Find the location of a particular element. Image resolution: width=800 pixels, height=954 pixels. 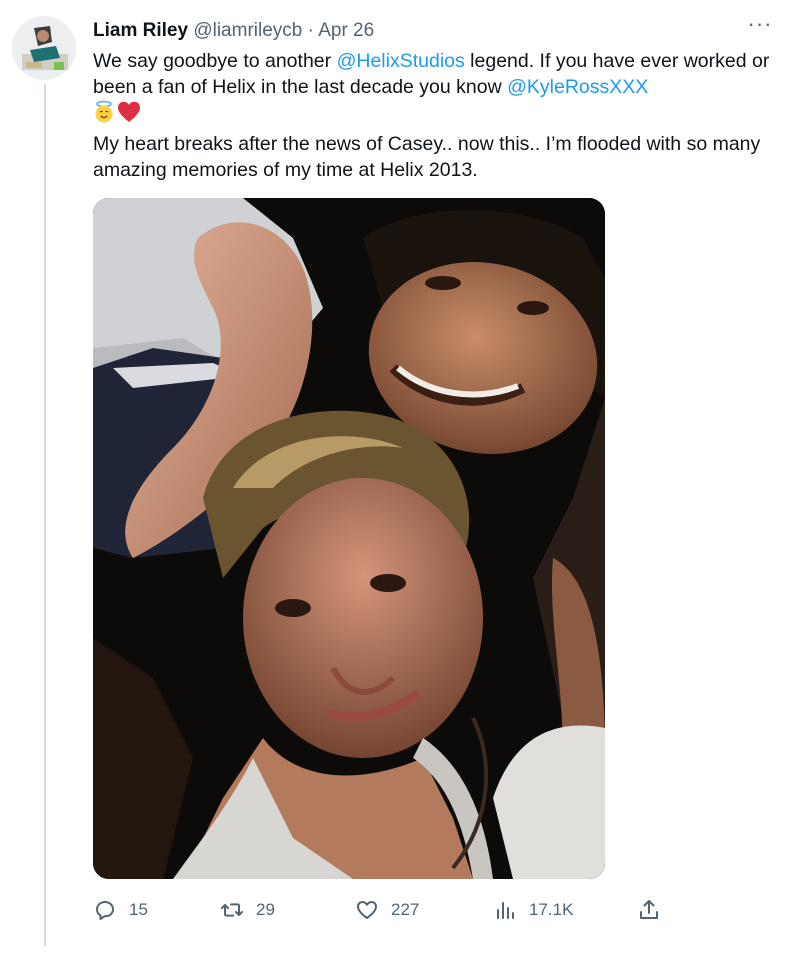

red-heart-emoji-icon is located at coordinates (129, 115).